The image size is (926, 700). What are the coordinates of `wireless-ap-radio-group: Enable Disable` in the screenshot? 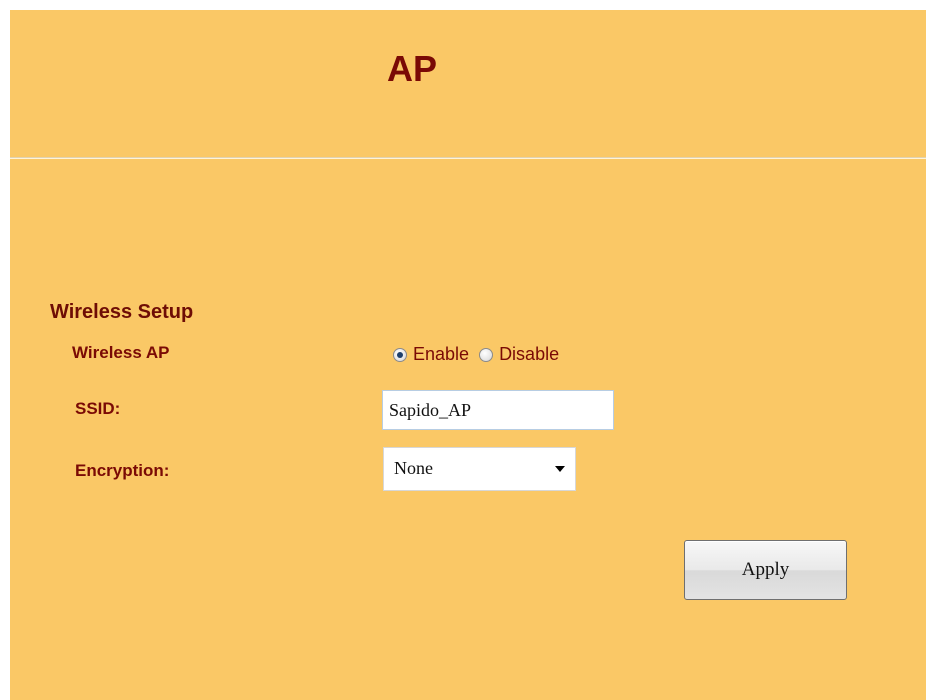 It's located at (481, 354).